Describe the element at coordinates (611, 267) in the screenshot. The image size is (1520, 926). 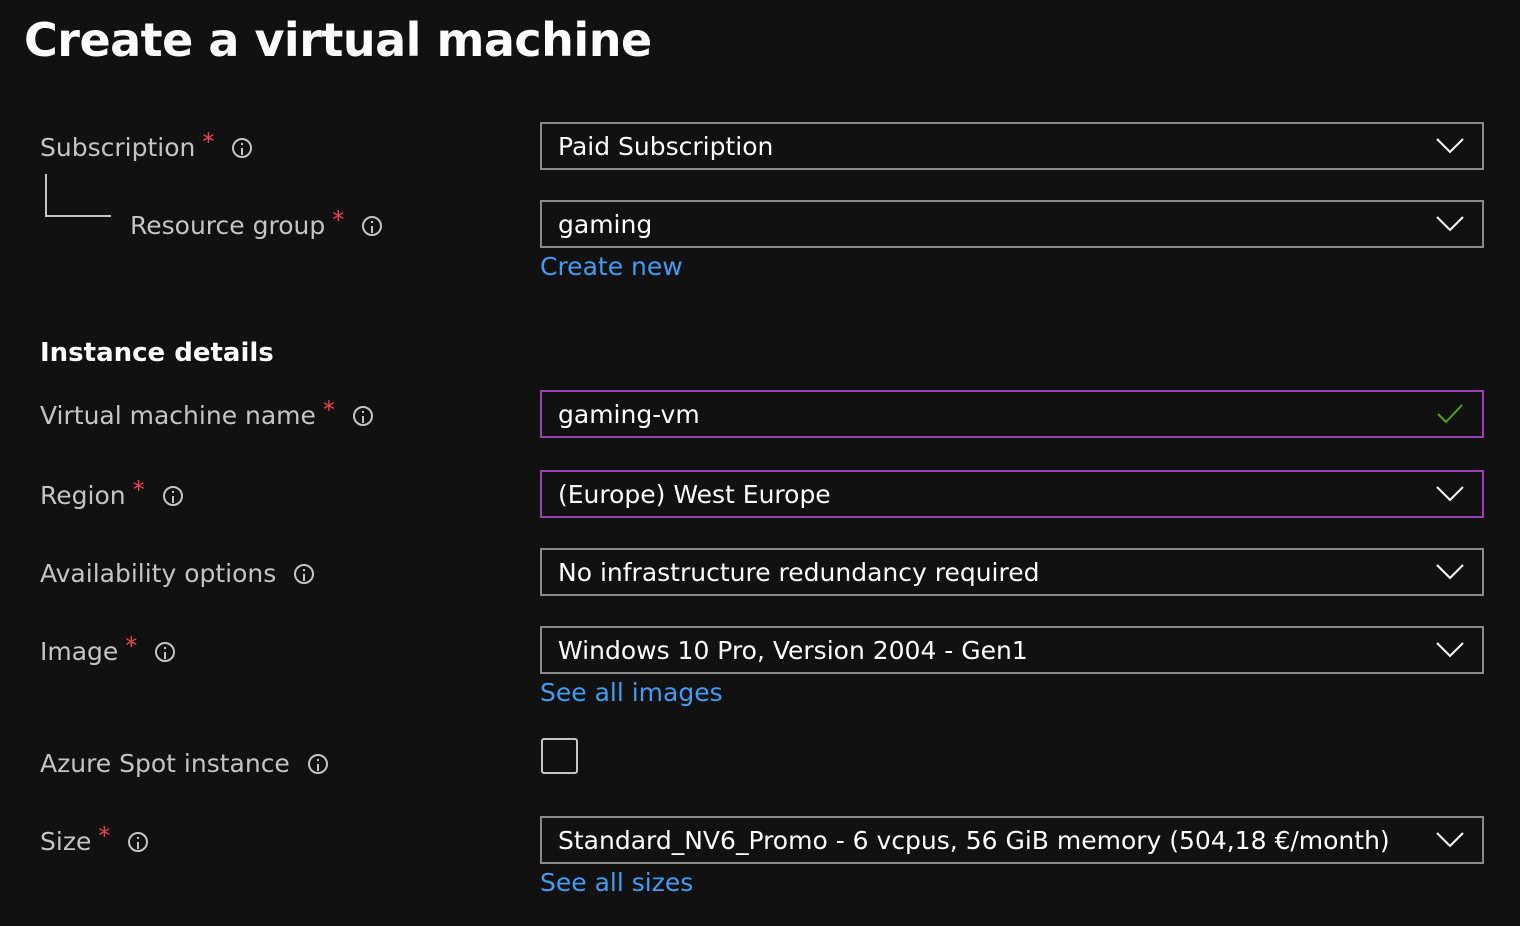
I see `create-new-link: Create new` at that location.